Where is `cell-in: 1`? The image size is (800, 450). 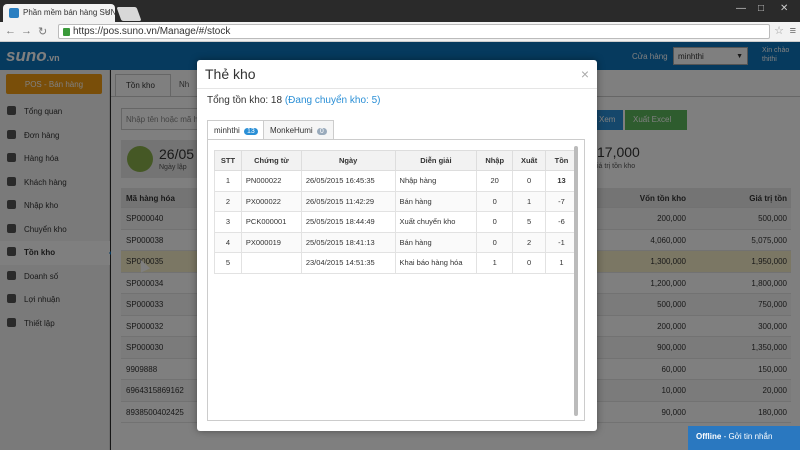
cell-in: 1 is located at coordinates (495, 263).